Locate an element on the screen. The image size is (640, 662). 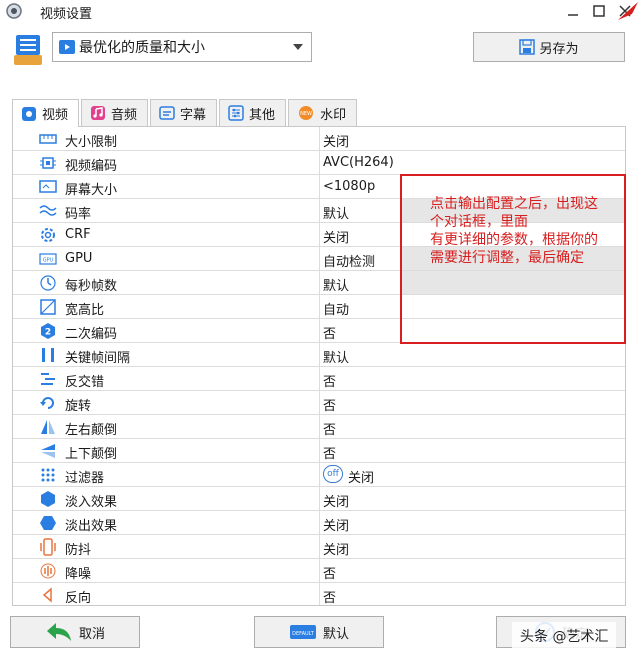
minimize-button is located at coordinates (573, 11).